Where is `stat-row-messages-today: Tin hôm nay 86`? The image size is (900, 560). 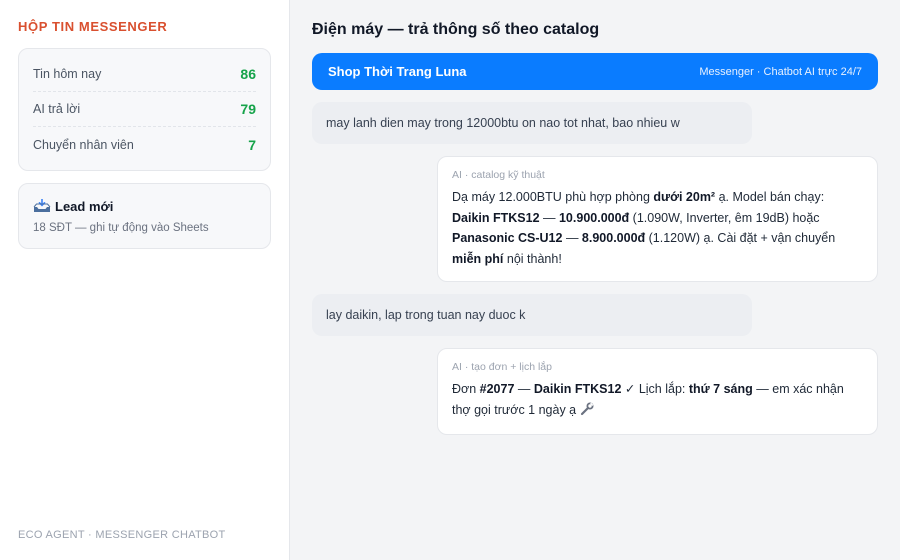
stat-row-messages-today: Tin hôm nay 86 is located at coordinates (144, 74).